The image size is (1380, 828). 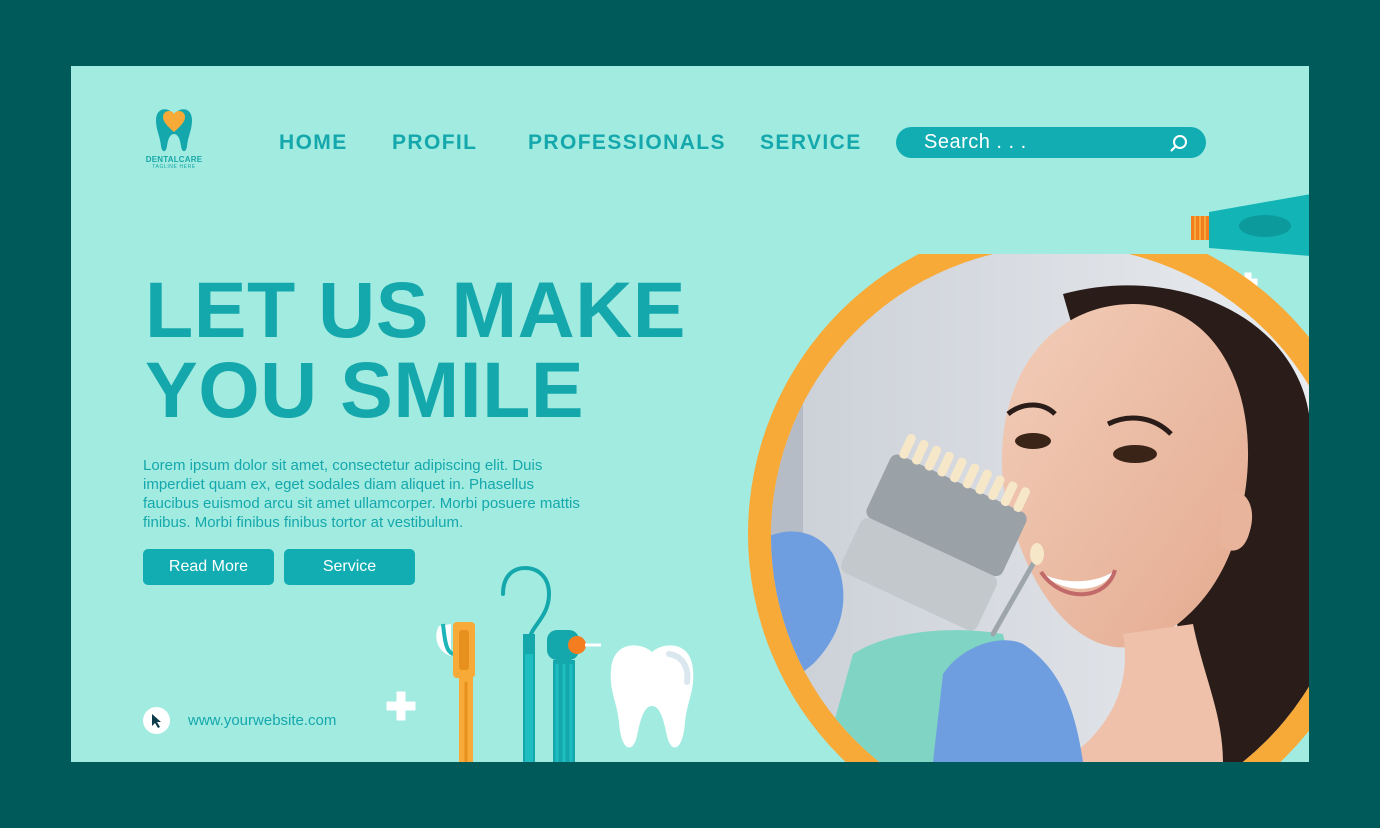 I want to click on brand-logo: DENTALCARE TAGLINE HERE, so click(x=174, y=141).